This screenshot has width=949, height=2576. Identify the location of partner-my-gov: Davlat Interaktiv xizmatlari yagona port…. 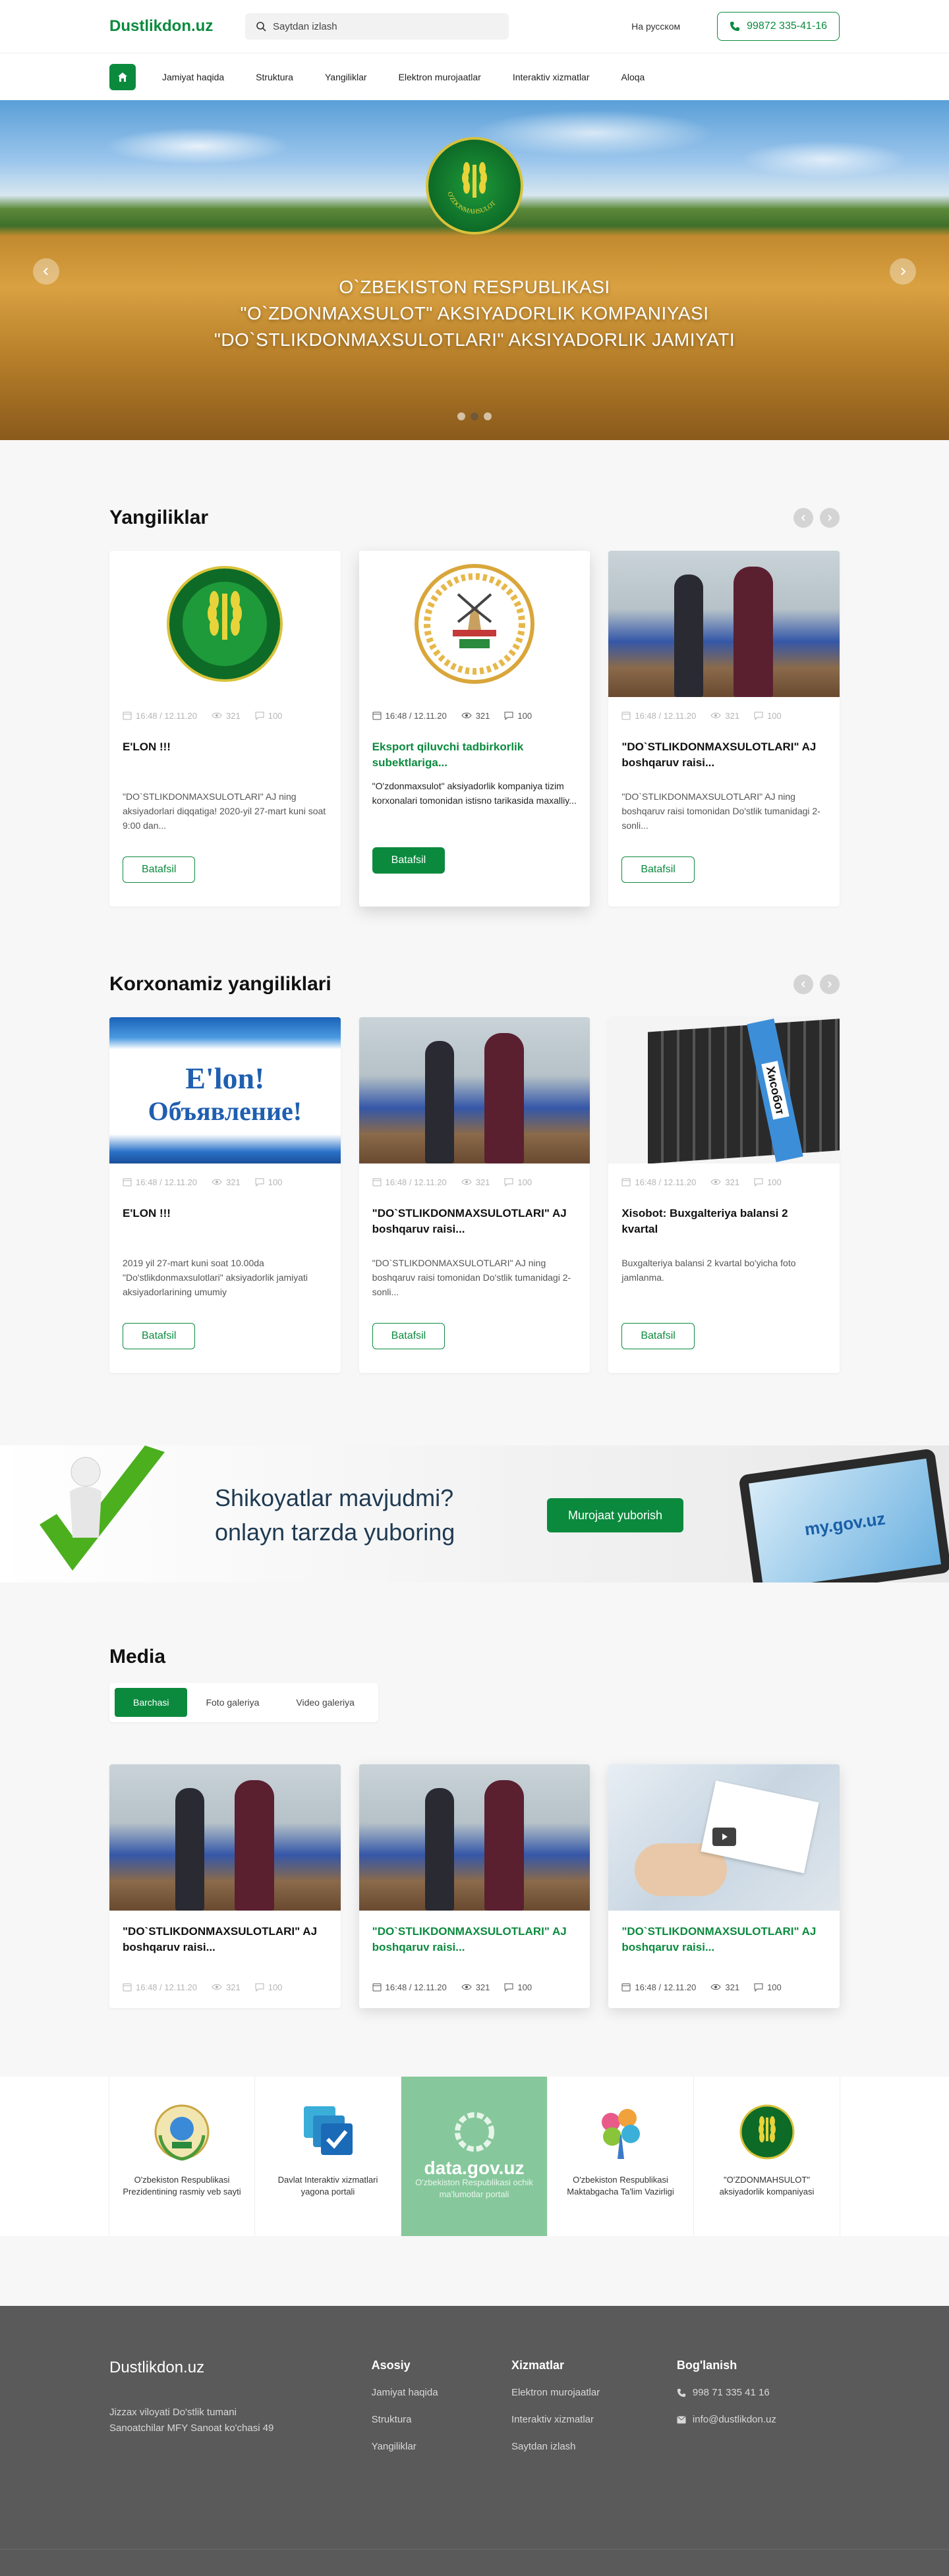
(328, 2156).